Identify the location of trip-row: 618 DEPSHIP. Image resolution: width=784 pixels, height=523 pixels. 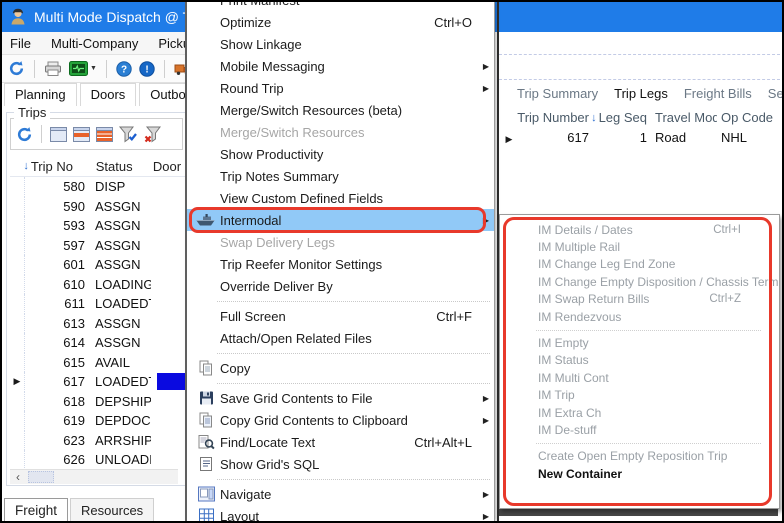
(98, 401).